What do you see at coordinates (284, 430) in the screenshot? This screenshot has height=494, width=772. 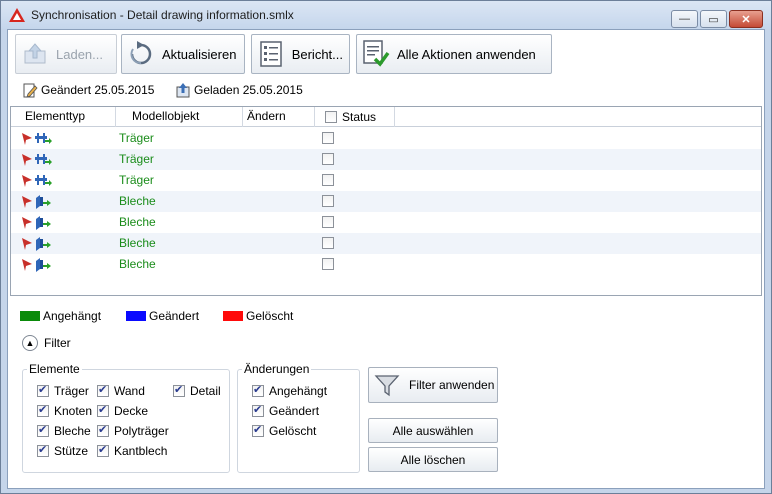 I see `filter-deleted: Gelöscht` at bounding box center [284, 430].